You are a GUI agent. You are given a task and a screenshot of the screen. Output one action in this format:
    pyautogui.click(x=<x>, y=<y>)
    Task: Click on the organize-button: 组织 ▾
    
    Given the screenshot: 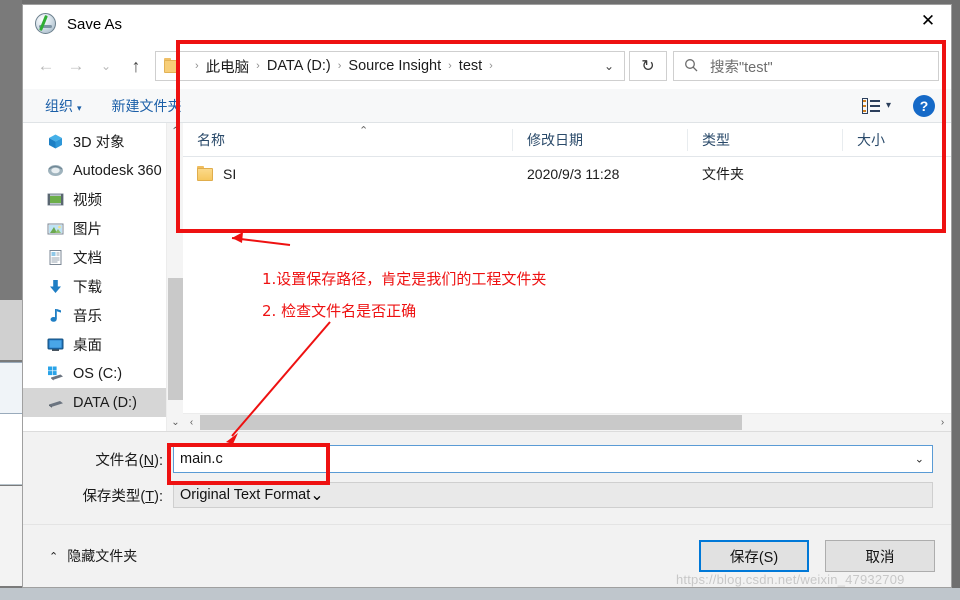 What is the action you would take?
    pyautogui.click(x=63, y=106)
    